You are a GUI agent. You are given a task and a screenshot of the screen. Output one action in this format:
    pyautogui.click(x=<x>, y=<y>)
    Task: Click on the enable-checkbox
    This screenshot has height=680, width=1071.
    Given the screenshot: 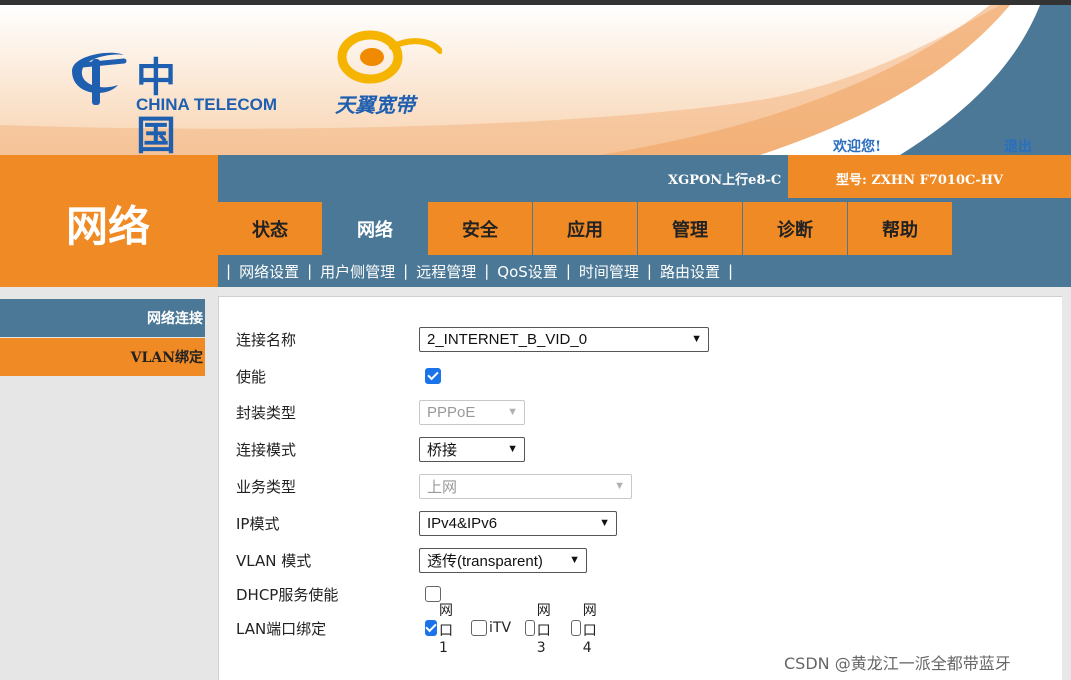 What is the action you would take?
    pyautogui.click(x=433, y=376)
    